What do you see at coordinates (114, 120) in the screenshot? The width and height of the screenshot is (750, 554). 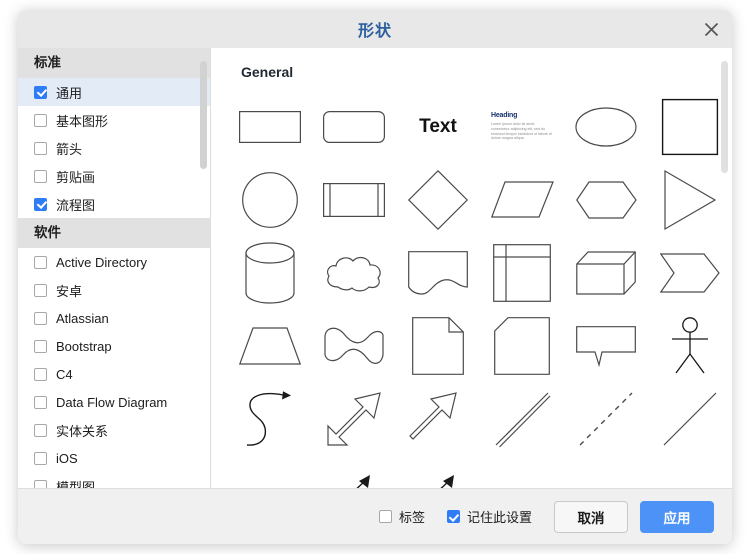 I see `sidebar-item: 基本图形` at bounding box center [114, 120].